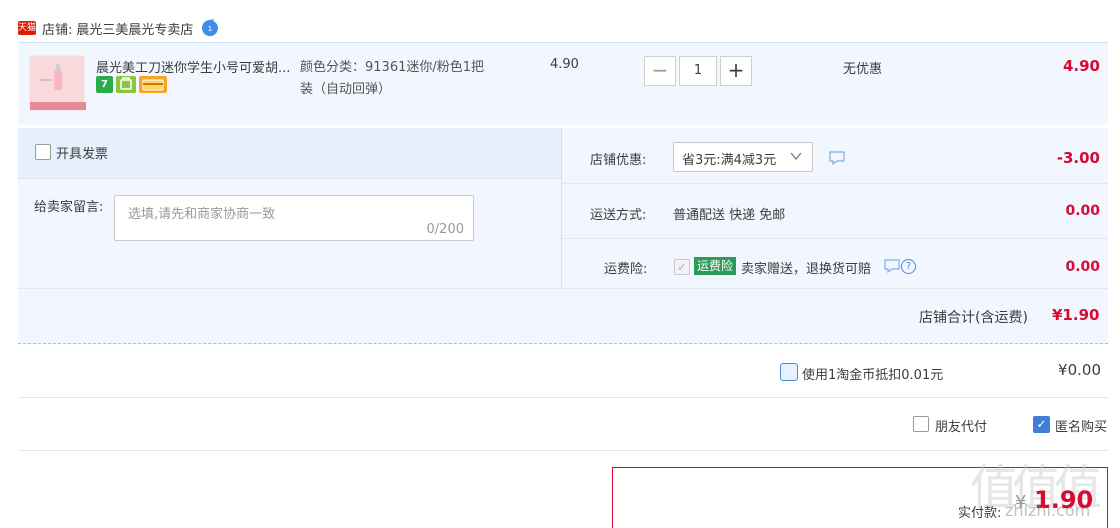 This screenshot has width=1120, height=528. I want to click on store-total-label: 店铺合计(含运费), so click(973, 318).